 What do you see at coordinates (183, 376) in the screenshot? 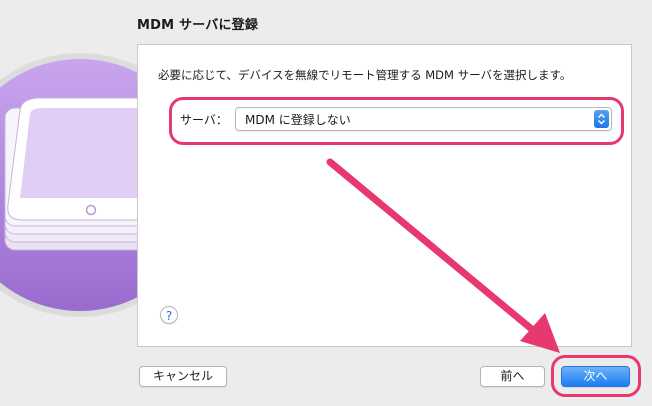
I see `cancel-button: キャンセル` at bounding box center [183, 376].